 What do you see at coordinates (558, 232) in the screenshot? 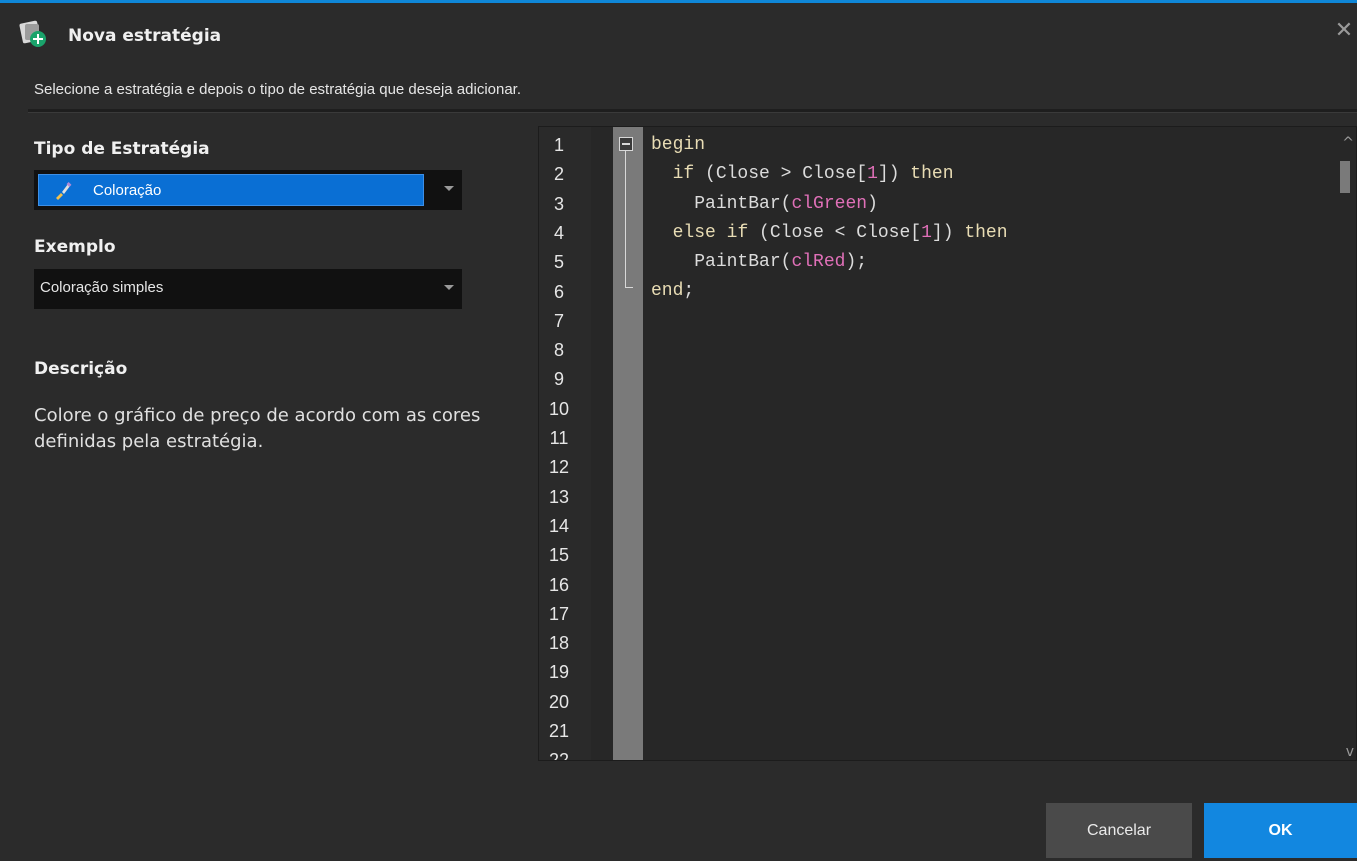
I see `line-number: 4` at bounding box center [558, 232].